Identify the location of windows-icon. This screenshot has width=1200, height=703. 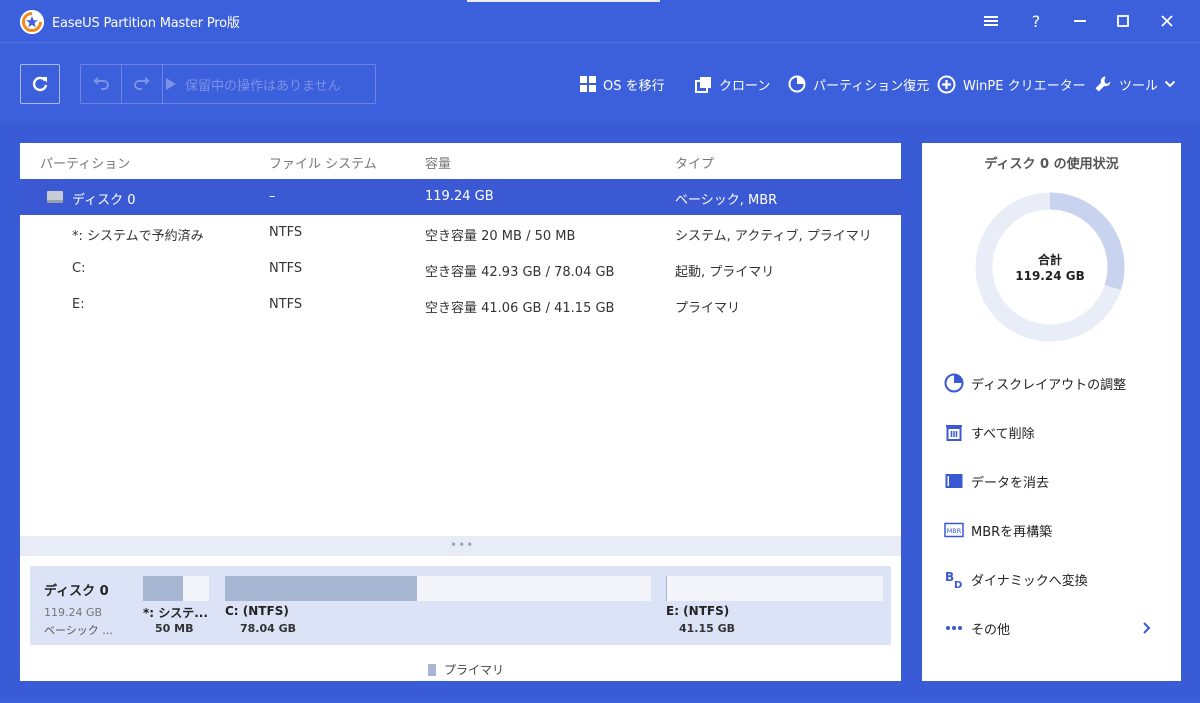
(588, 84).